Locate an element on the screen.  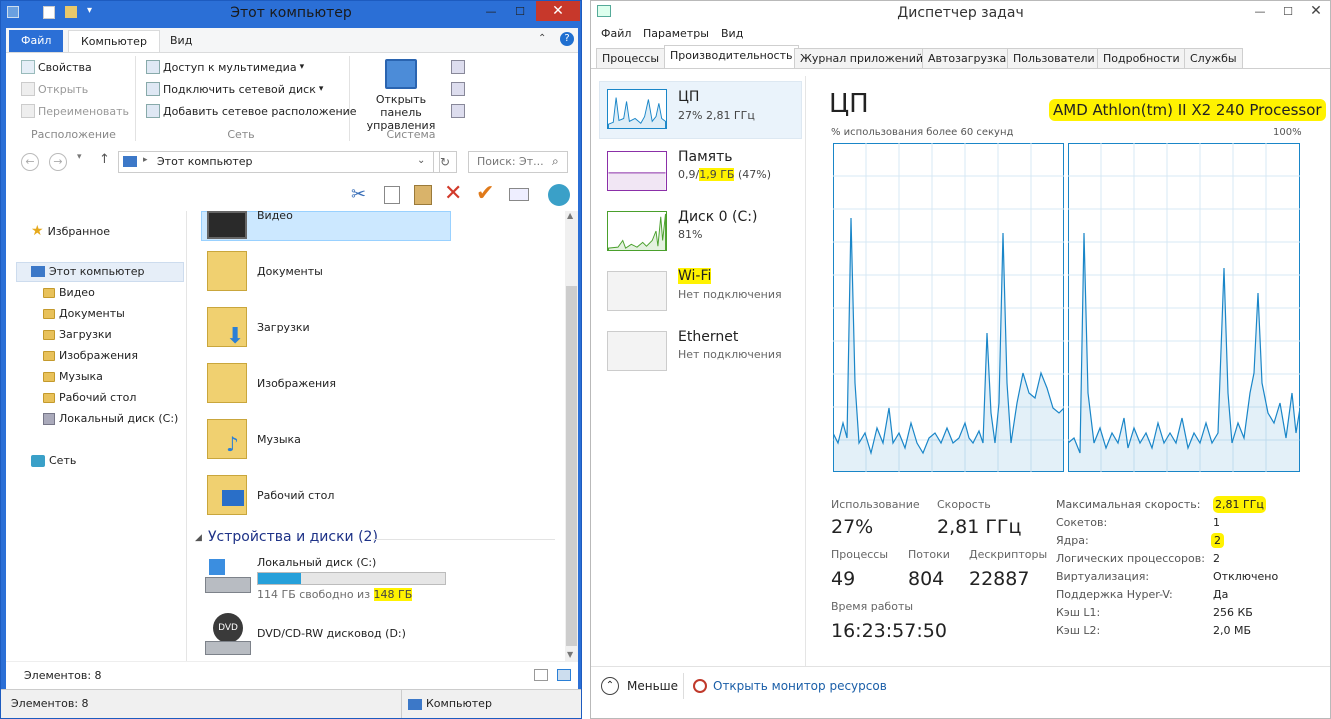
nav-music: Музыка is located at coordinates (73, 376).